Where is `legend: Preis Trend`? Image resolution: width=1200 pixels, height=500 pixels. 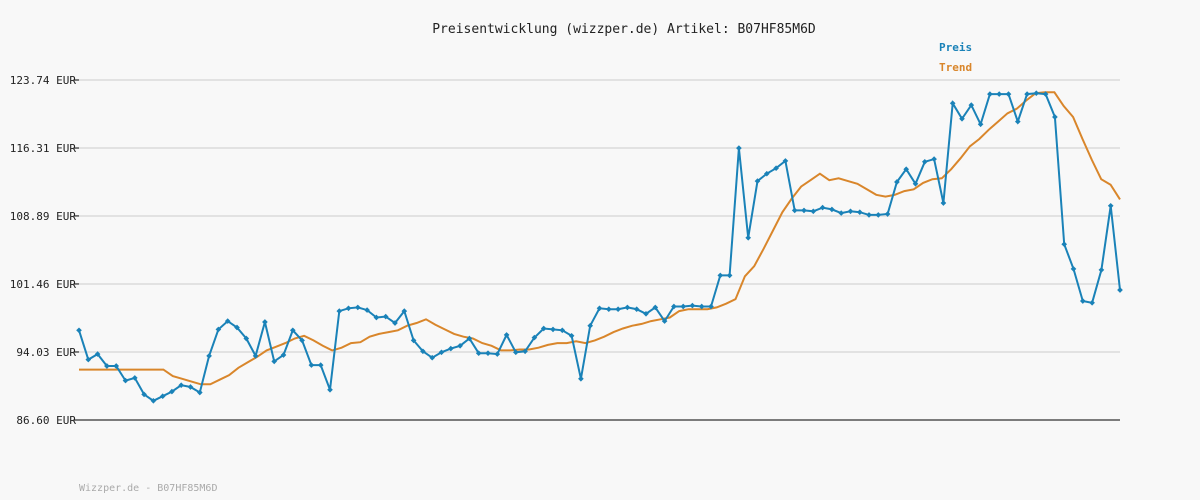 legend: Preis Trend is located at coordinates (955, 57).